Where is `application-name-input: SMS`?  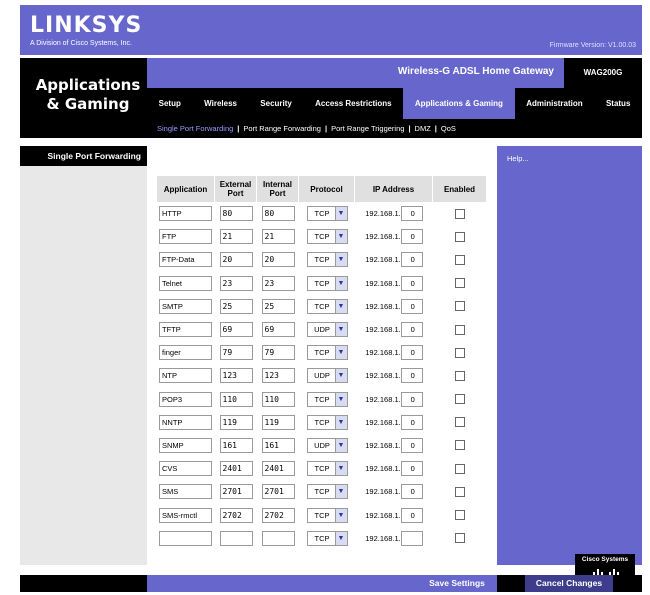
application-name-input: SMS is located at coordinates (185, 492).